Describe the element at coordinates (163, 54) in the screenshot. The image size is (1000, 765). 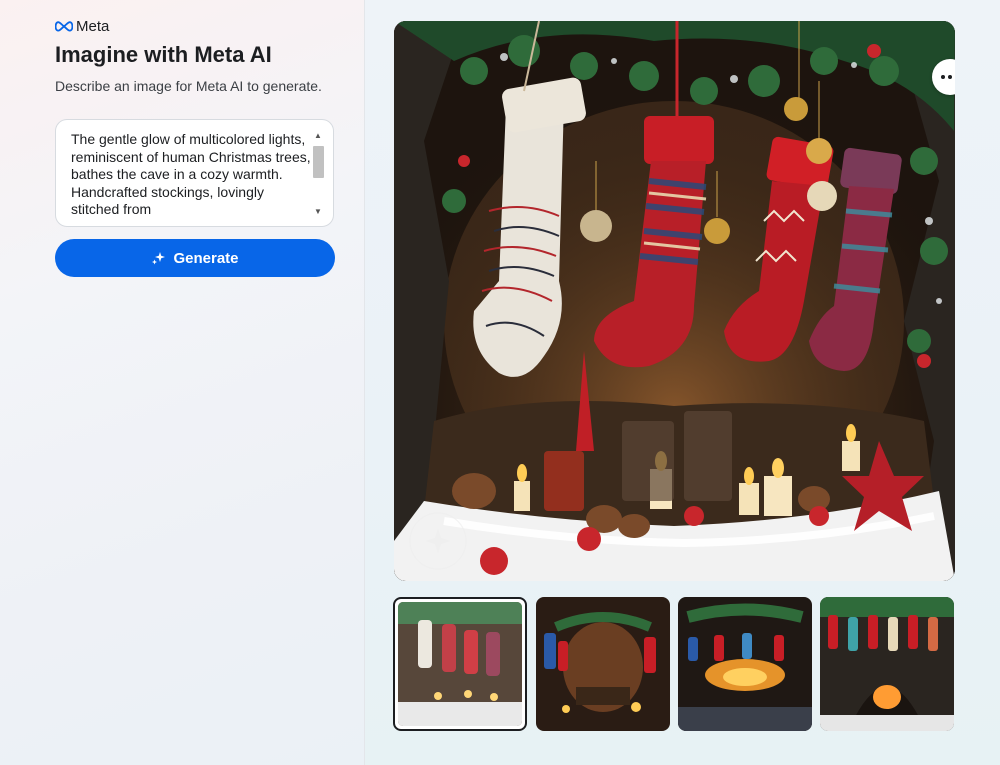
I see `page-title: Imagine with Meta AI` at that location.